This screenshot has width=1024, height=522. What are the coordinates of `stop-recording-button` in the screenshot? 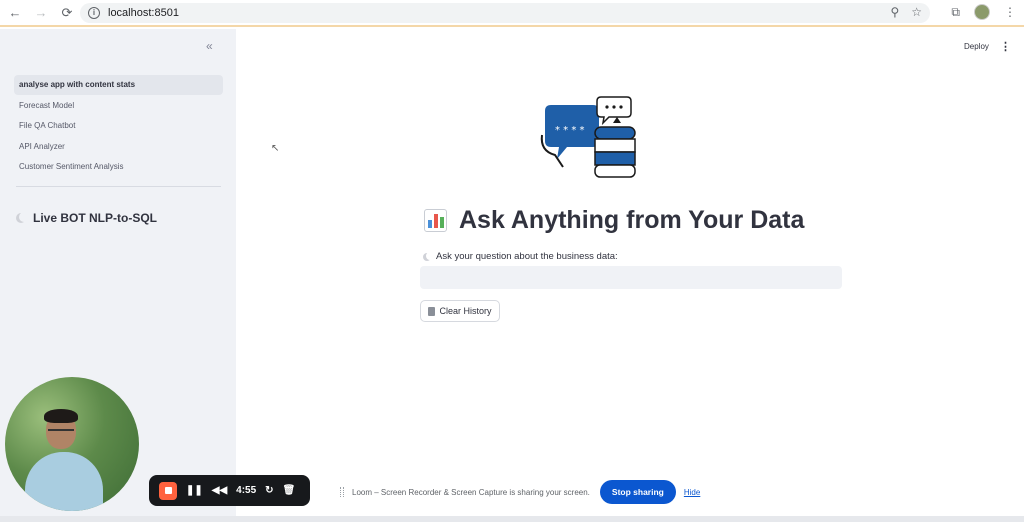 It's located at (168, 490).